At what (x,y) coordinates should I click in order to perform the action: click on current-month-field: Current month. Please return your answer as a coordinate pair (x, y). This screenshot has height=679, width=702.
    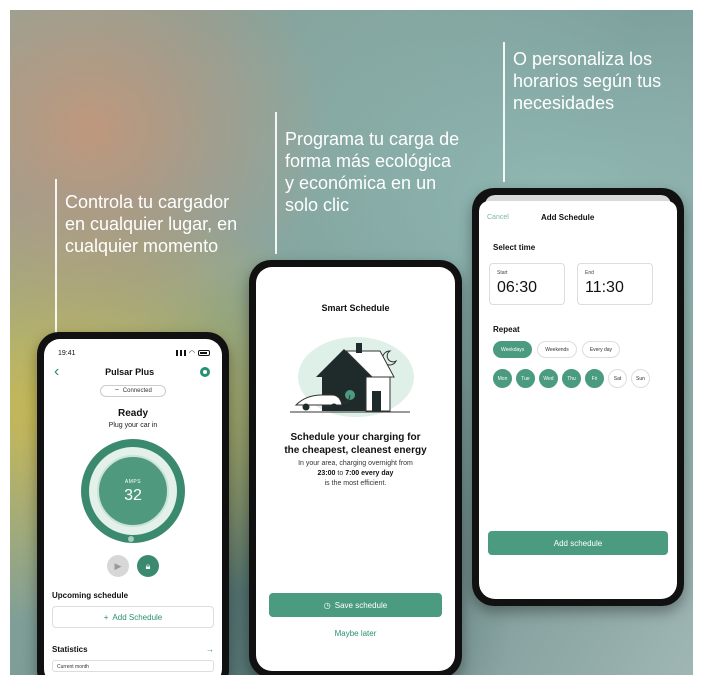
    Looking at the image, I should click on (133, 666).